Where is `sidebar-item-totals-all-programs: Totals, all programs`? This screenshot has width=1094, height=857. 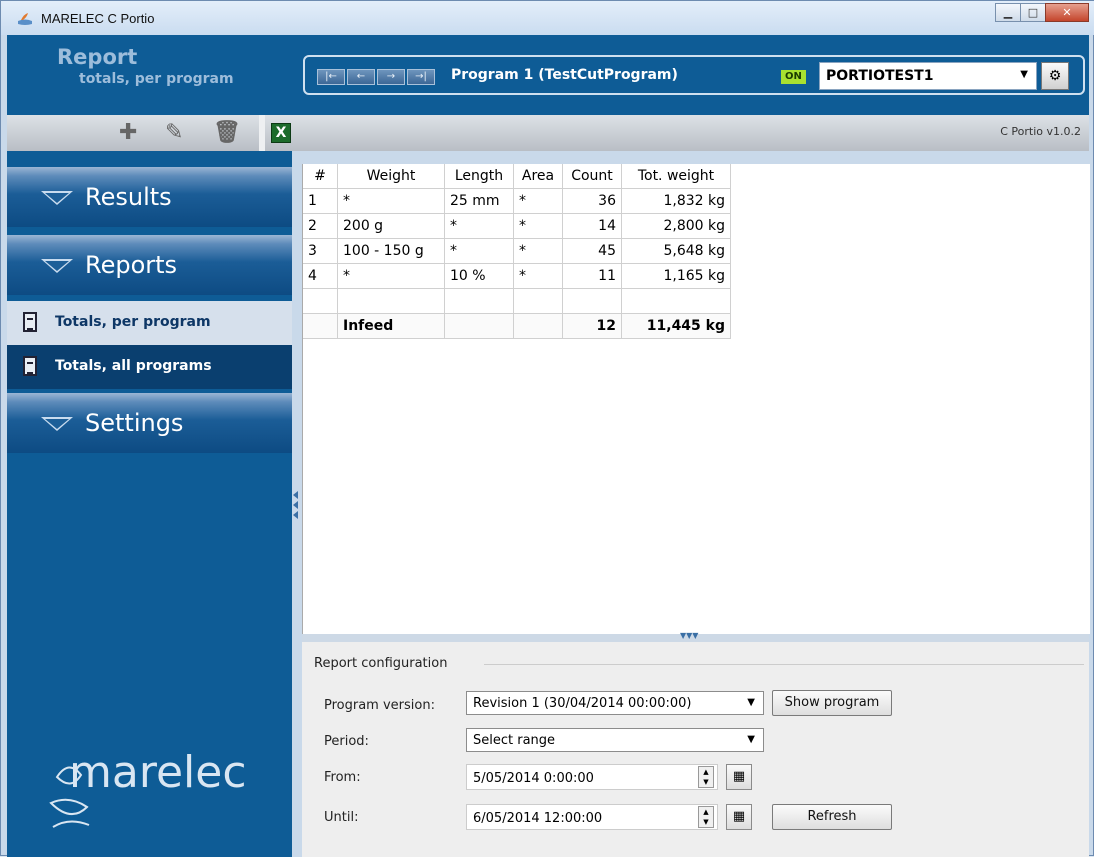 sidebar-item-totals-all-programs: Totals, all programs is located at coordinates (149, 367).